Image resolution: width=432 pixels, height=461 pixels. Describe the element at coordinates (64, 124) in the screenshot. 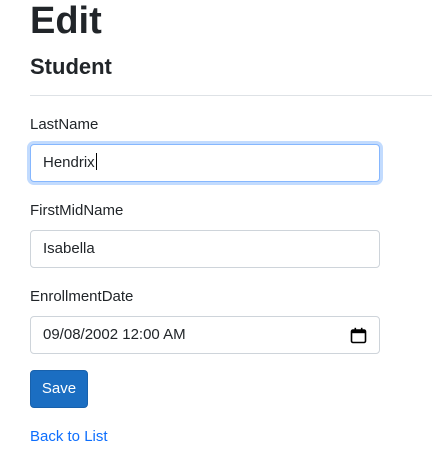

I see `last-name-label: LastName` at that location.